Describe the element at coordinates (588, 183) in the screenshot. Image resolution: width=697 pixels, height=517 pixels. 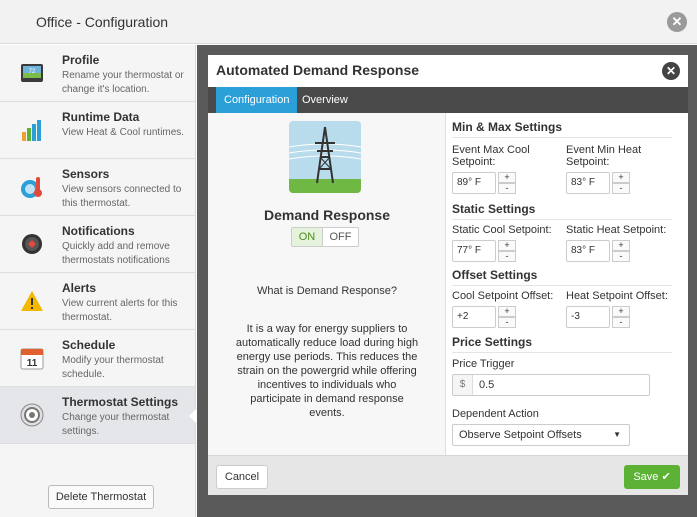
I see `min-heat-value: 83° F` at that location.